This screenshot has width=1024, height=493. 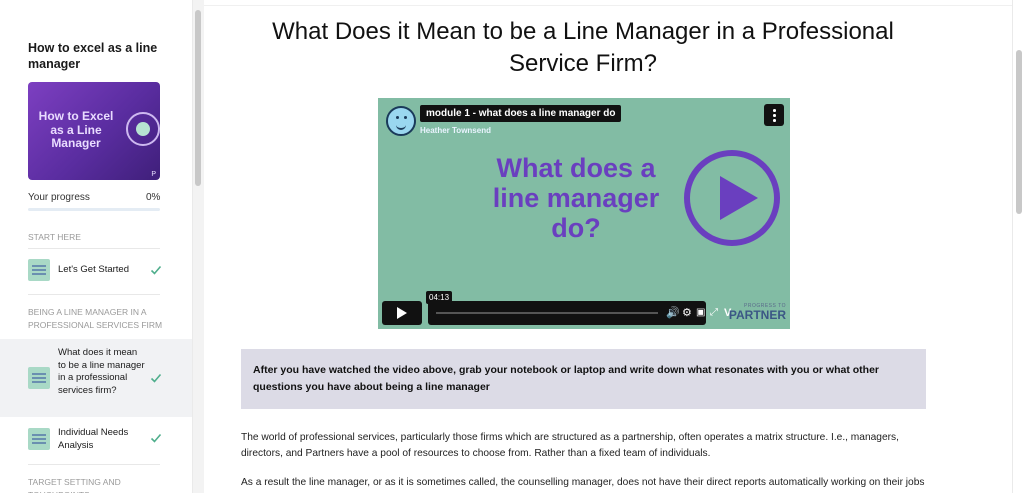 What do you see at coordinates (93, 56) in the screenshot?
I see `course-title: How to excel as a line manager` at bounding box center [93, 56].